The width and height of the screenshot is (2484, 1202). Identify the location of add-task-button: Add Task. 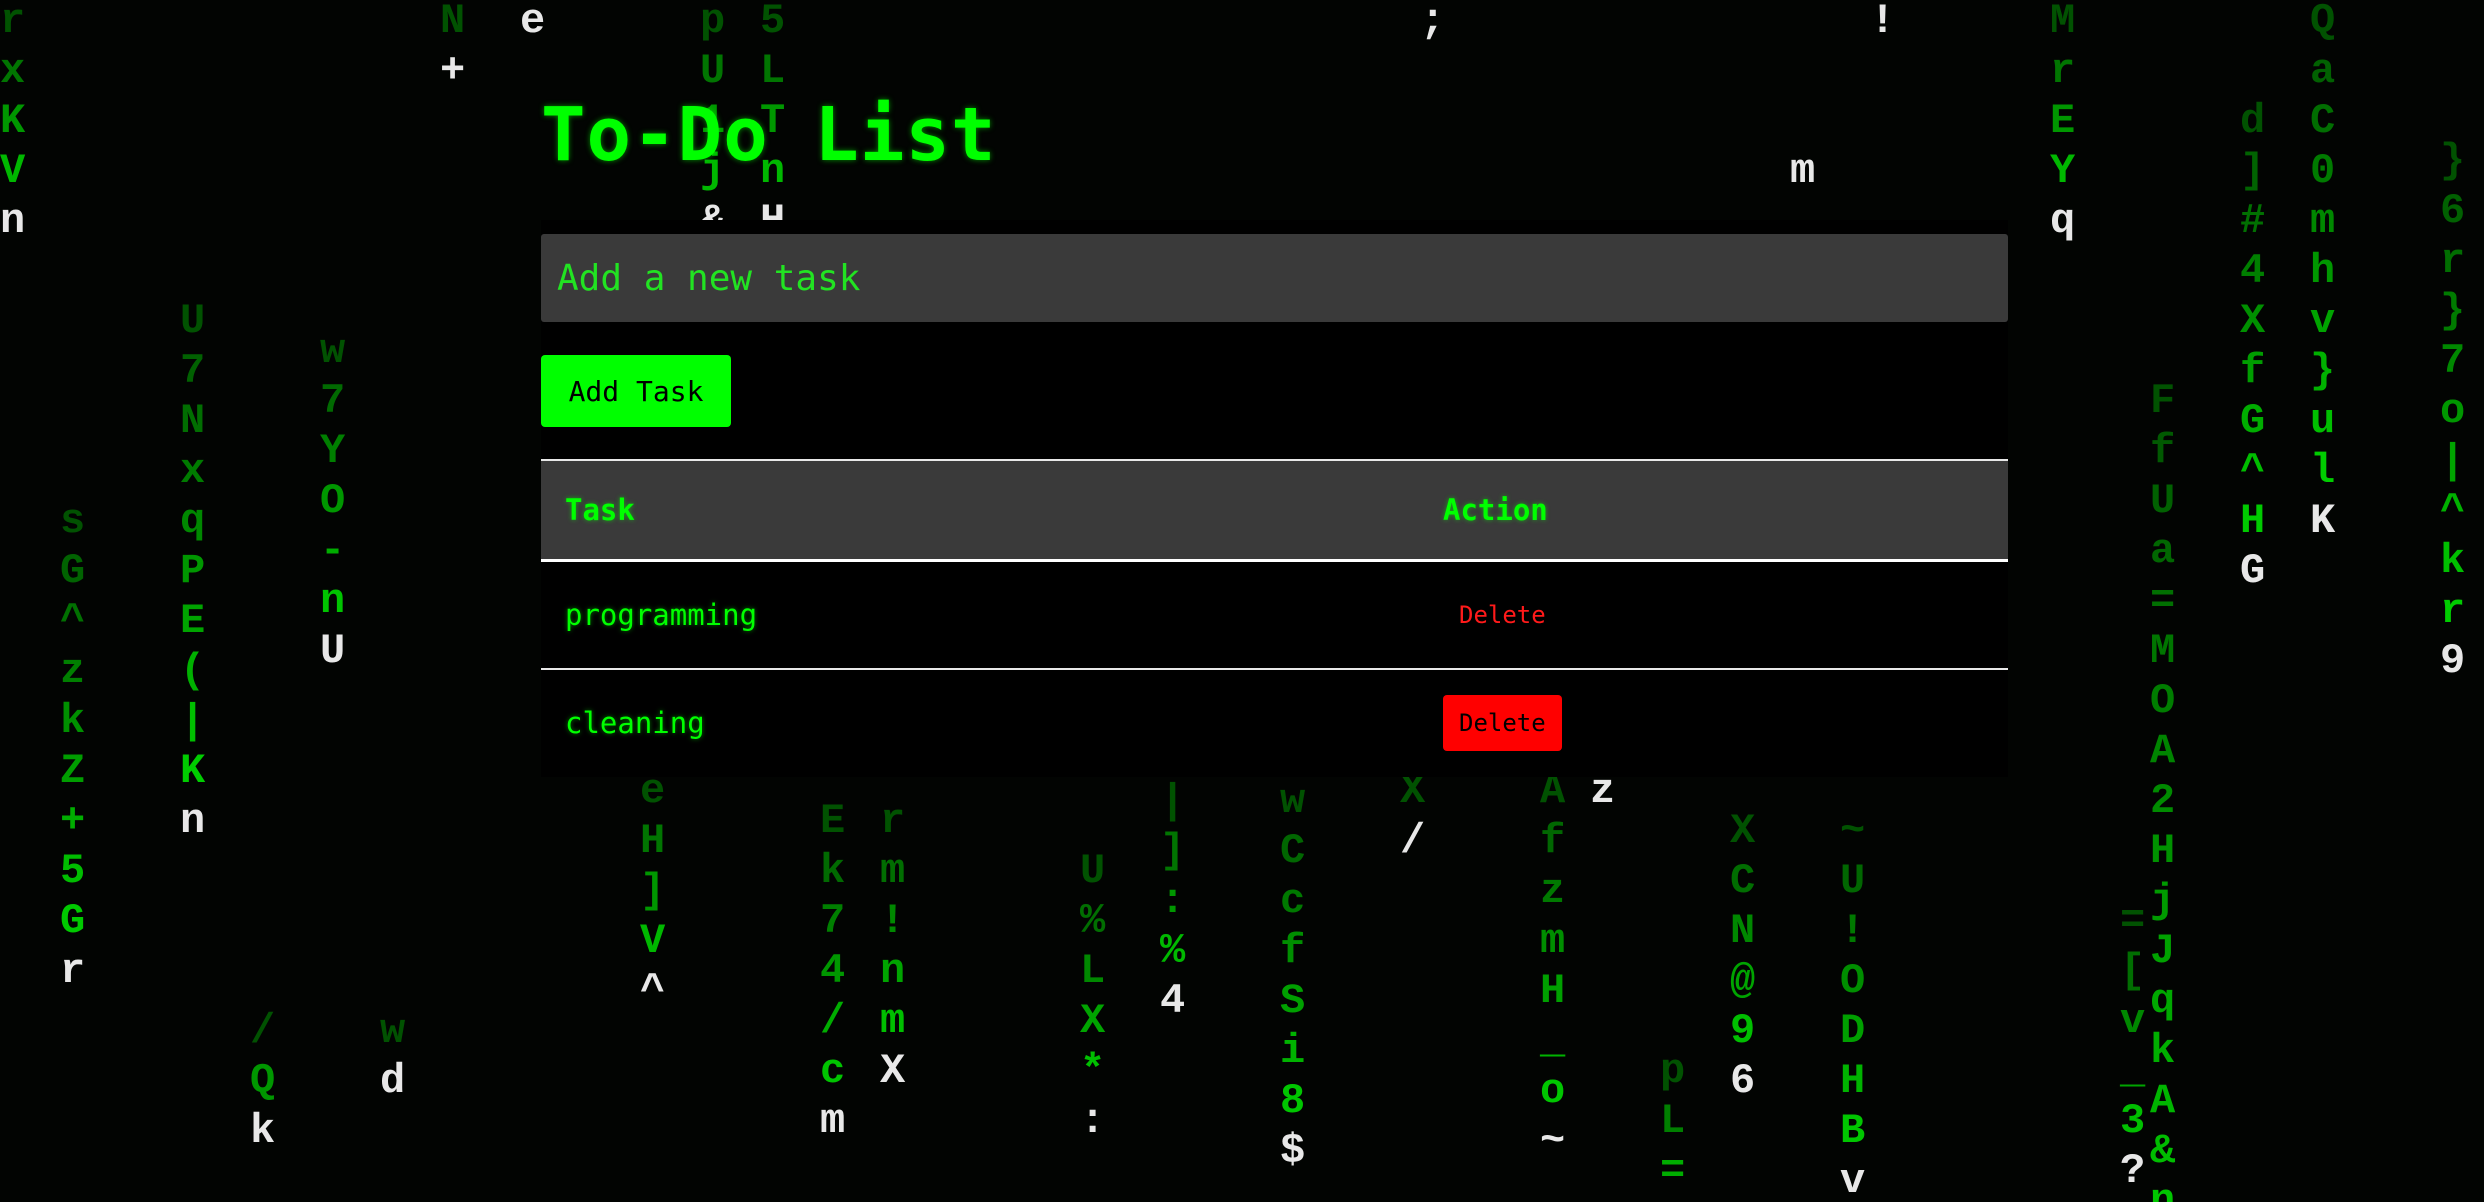
(636, 391).